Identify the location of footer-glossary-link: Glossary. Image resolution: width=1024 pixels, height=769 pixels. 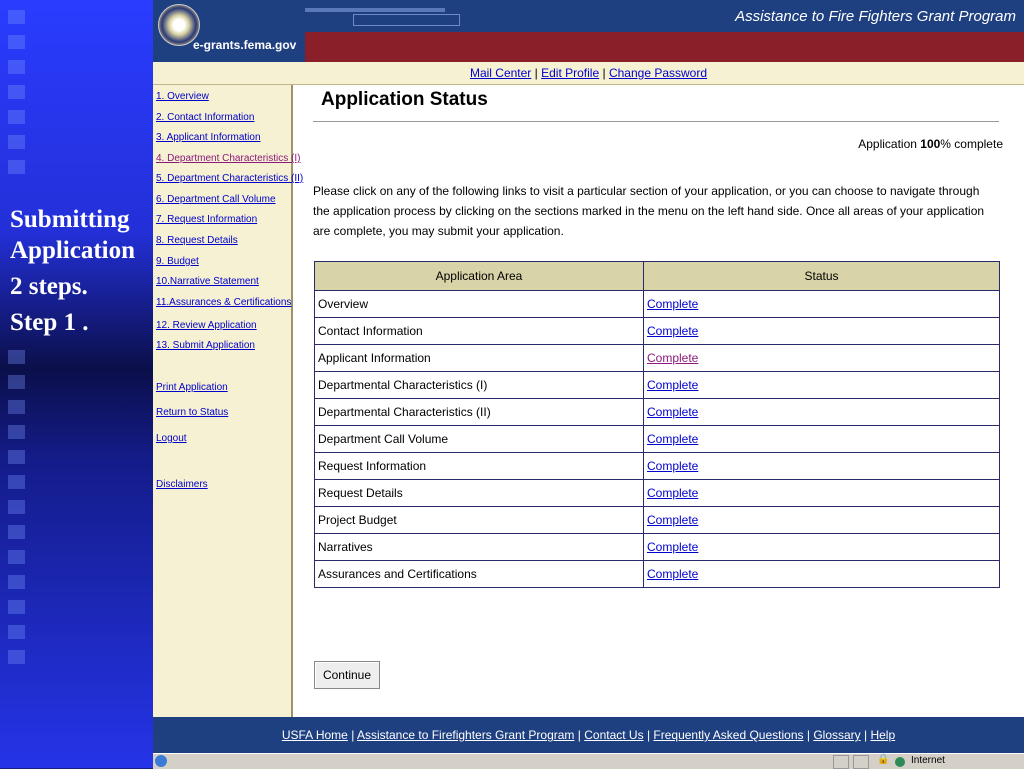
(836, 735).